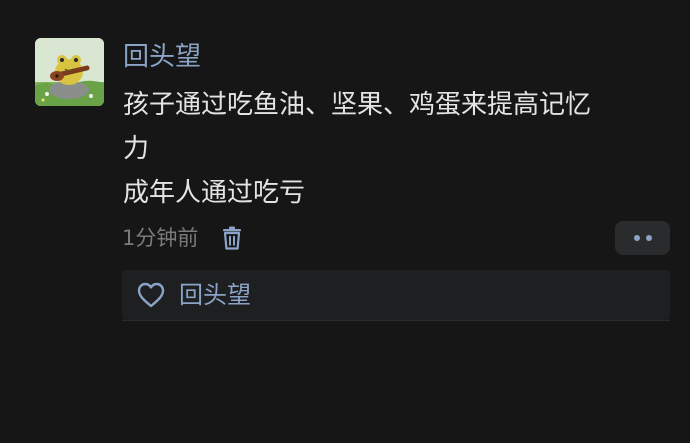 Image resolution: width=690 pixels, height=443 pixels. Describe the element at coordinates (214, 193) in the screenshot. I see `post-content-line-3: 成年人通过吃亏` at that location.